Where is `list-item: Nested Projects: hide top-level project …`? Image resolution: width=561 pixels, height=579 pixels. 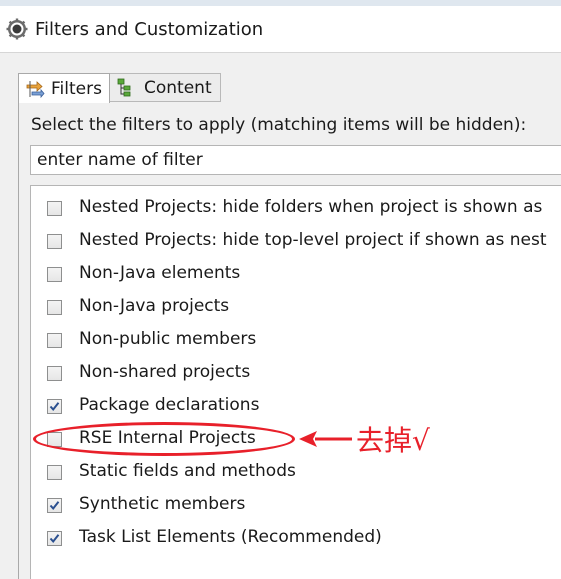 list-item: Nested Projects: hide top-level project … is located at coordinates (296, 243).